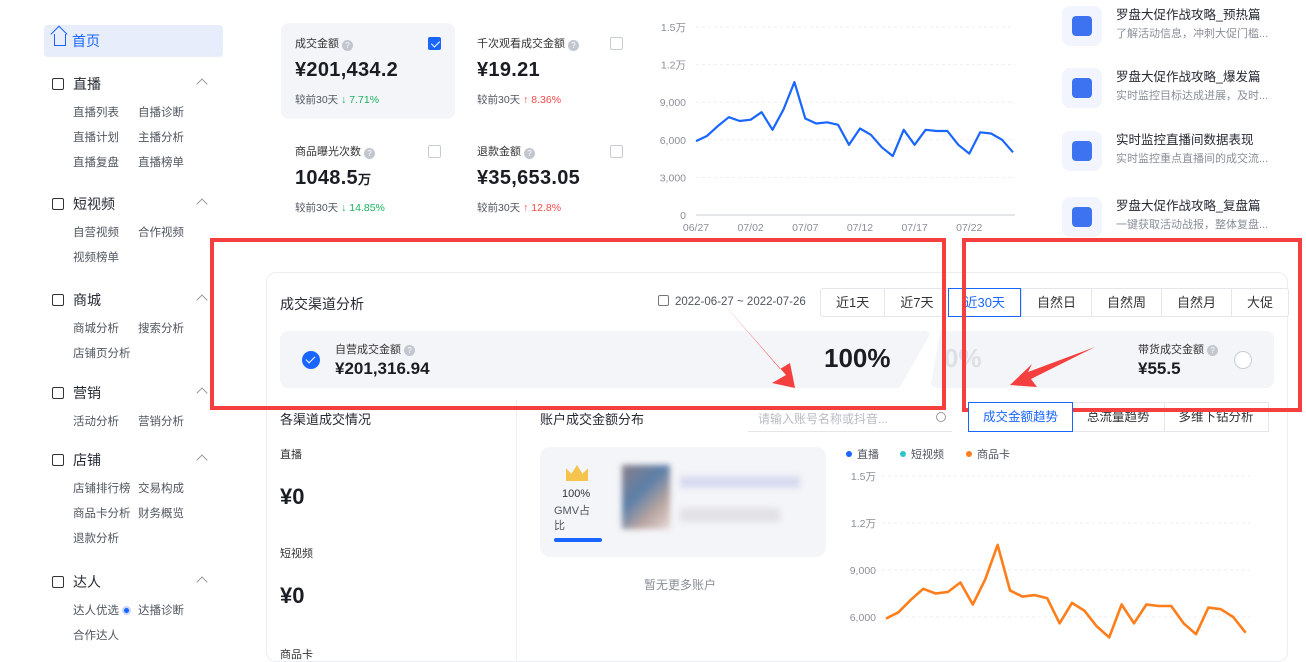 This screenshot has width=1306, height=662. I want to click on annotation-arrow-right, so click(1052, 367).